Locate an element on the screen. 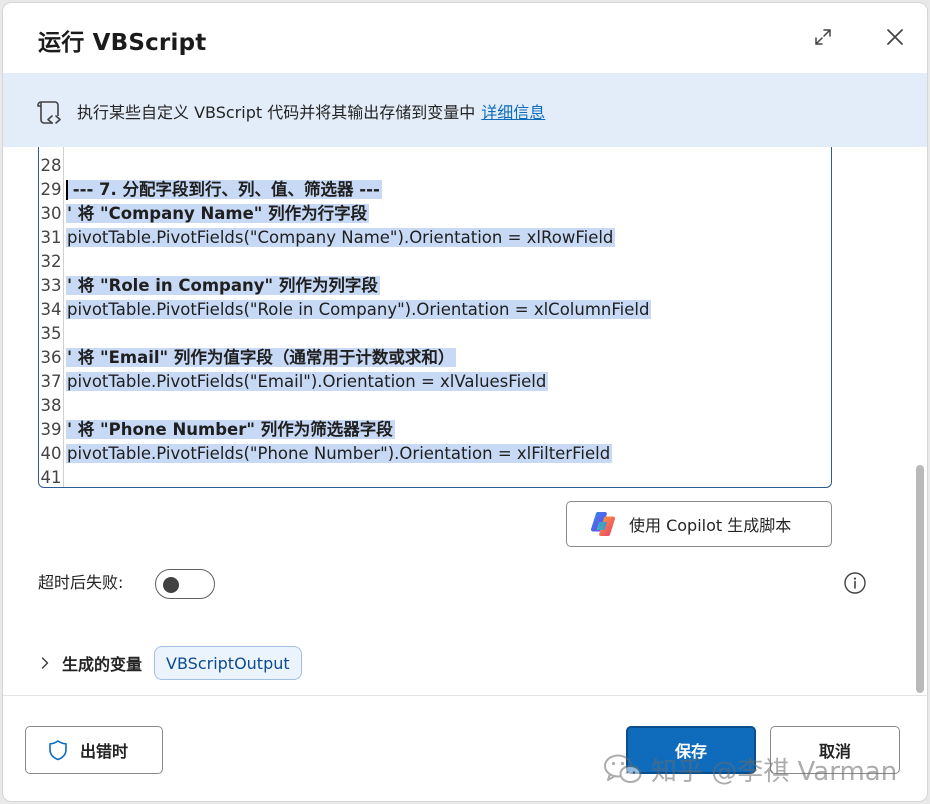 This screenshot has height=804, width=930. code-text: ' 将 "Company Name" 列作为行字段 is located at coordinates (218, 214).